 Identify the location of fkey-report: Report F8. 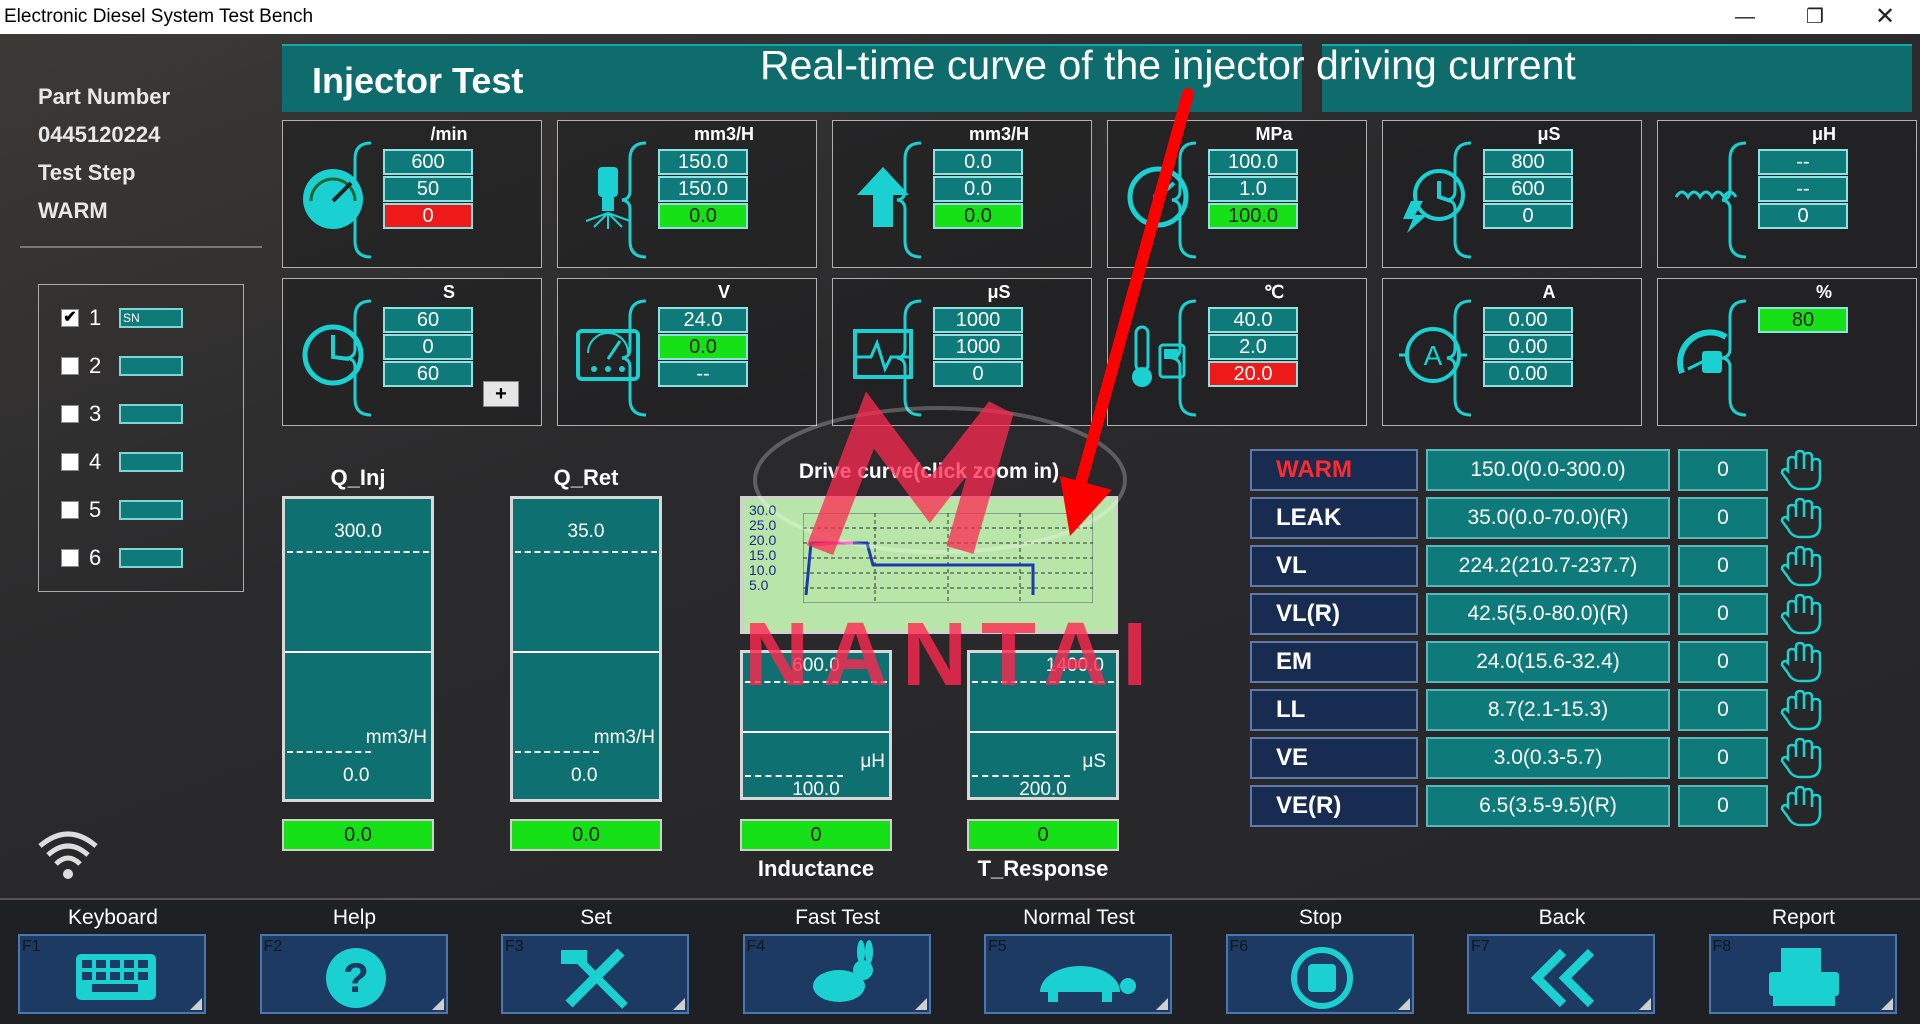
(1803, 960).